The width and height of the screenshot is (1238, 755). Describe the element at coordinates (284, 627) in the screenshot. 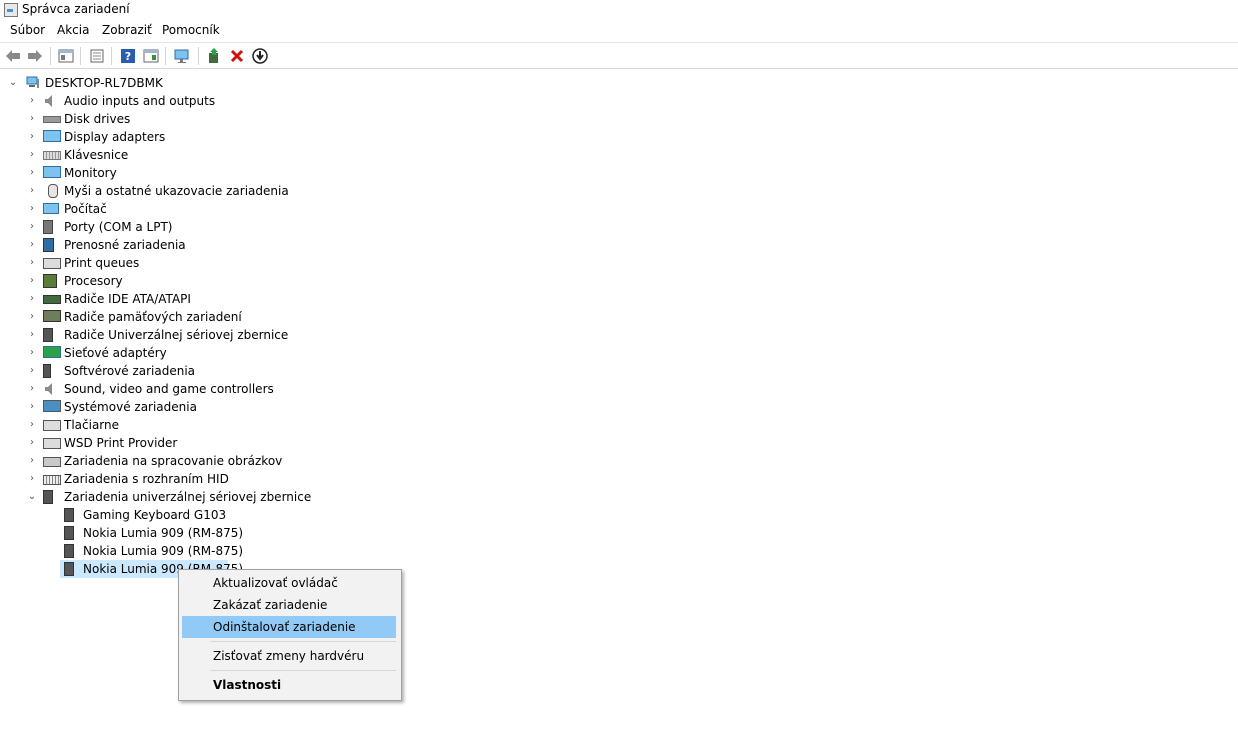

I see `context-uninstall-device-label: Odinštalovať zariadenie` at that location.